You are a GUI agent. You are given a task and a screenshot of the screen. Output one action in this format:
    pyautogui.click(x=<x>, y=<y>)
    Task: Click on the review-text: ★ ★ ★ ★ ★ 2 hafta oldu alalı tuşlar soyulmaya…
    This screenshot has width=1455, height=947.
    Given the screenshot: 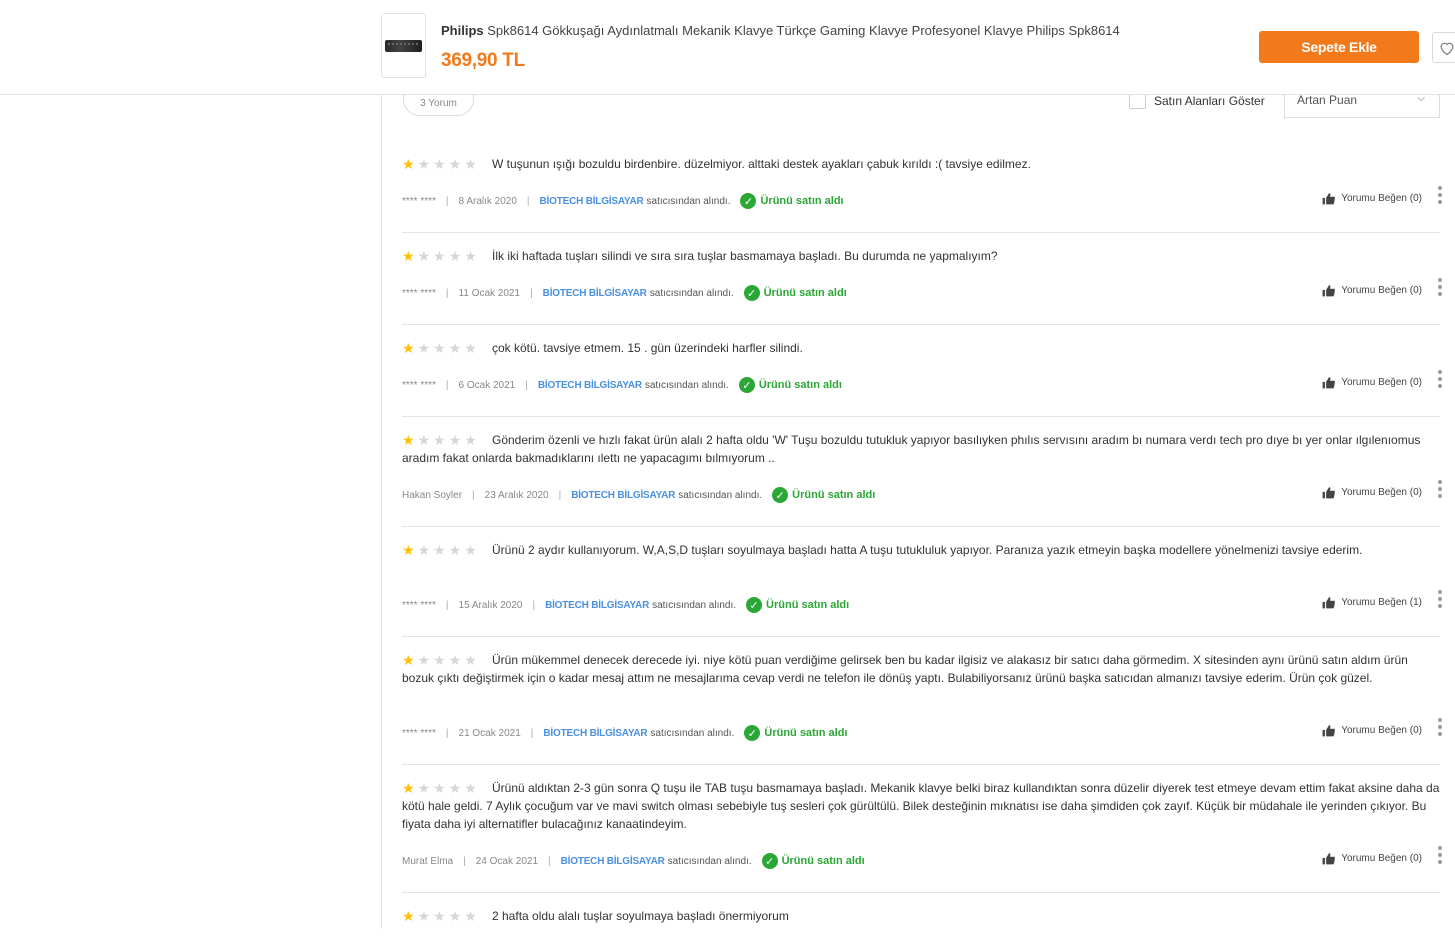 What is the action you would take?
    pyautogui.click(x=921, y=916)
    